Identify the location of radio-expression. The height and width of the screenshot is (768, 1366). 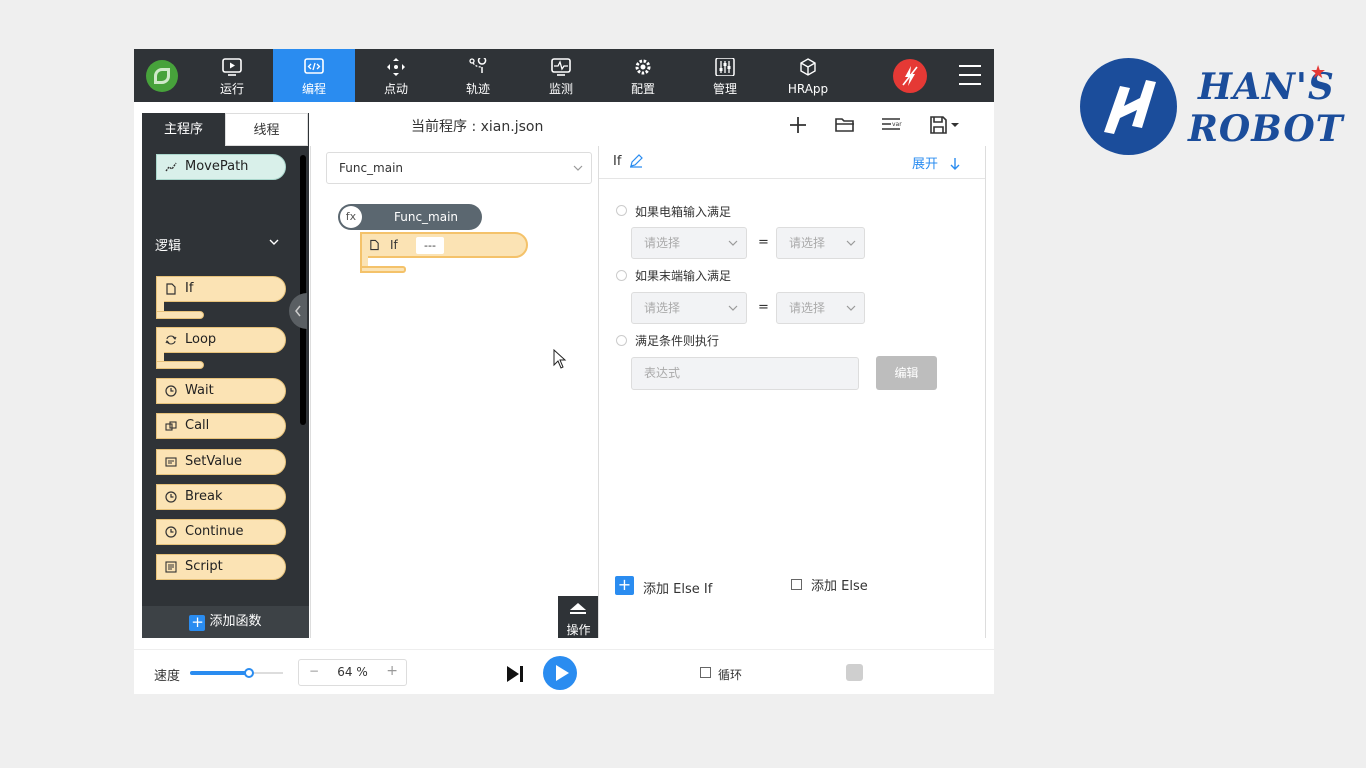
(621, 340).